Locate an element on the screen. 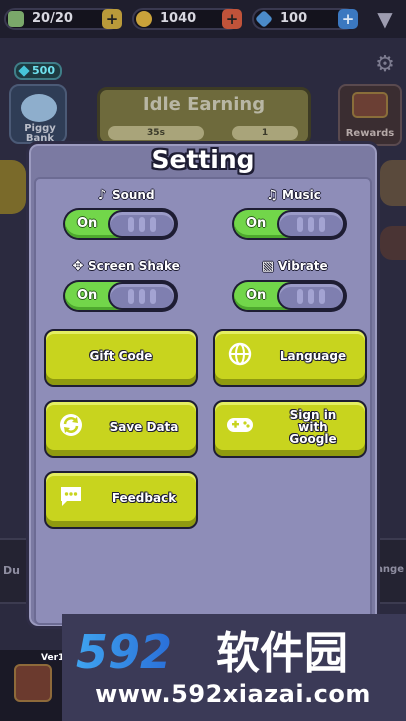  gift-code-label: Gift Code is located at coordinates (121, 356).